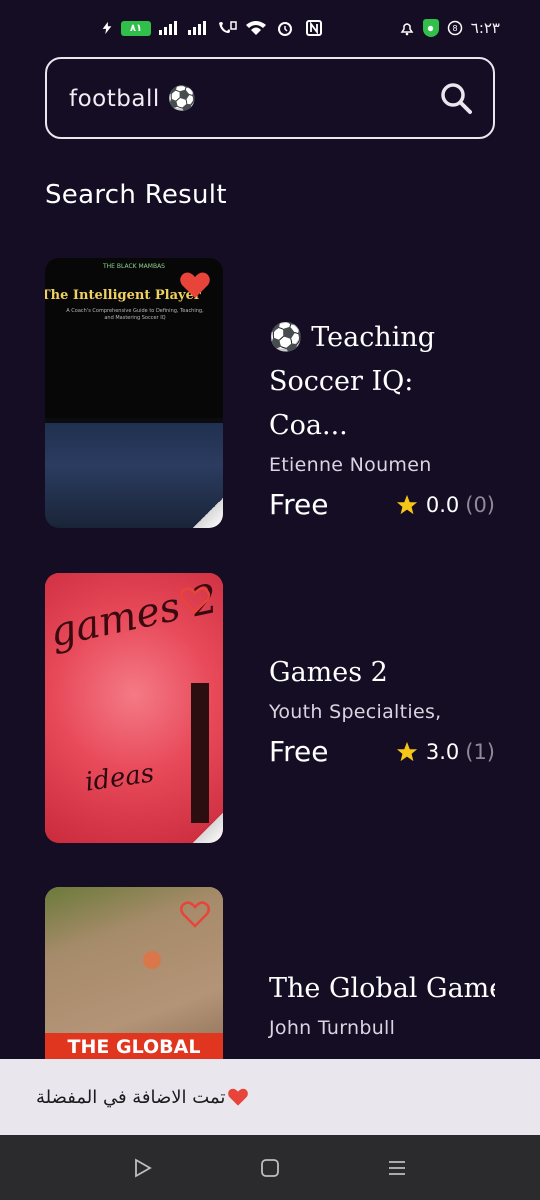 This screenshot has width=540, height=1200. I want to click on book-info: Games 2 Youth Specialties, Free 3.0 (1), so click(382, 709).